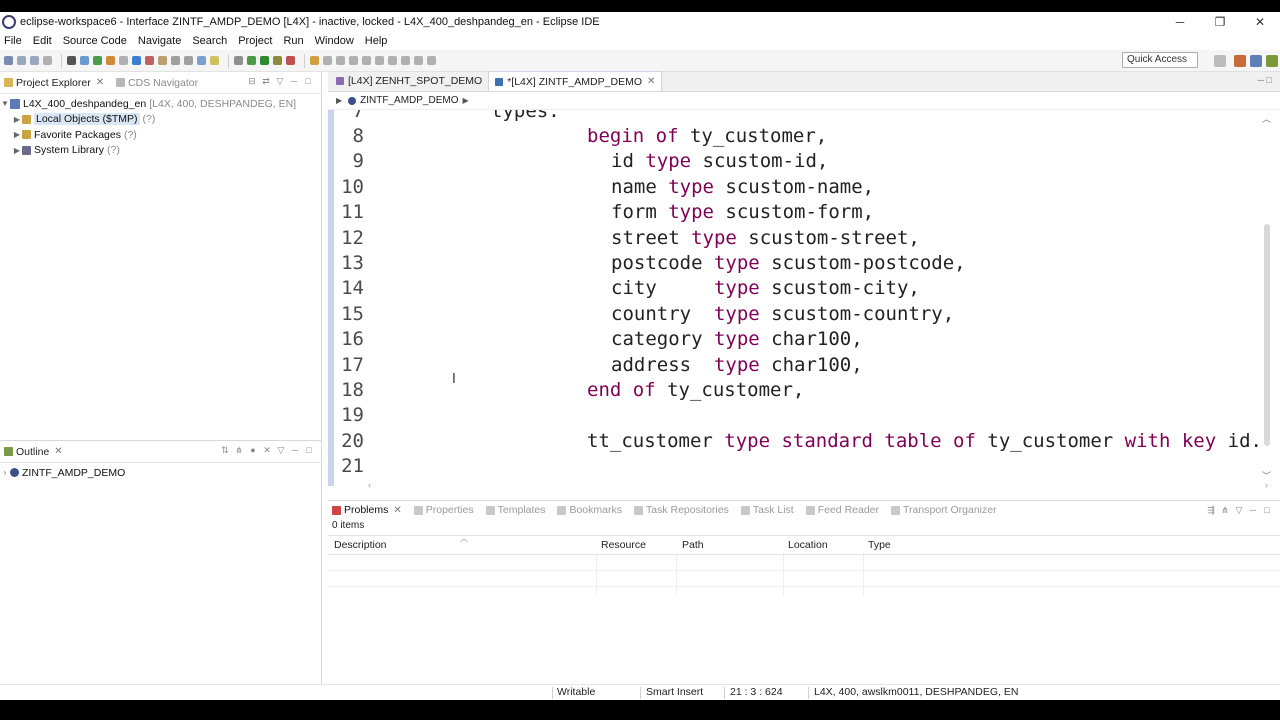  What do you see at coordinates (1180, 22) in the screenshot?
I see `minimize-button: ─` at bounding box center [1180, 22].